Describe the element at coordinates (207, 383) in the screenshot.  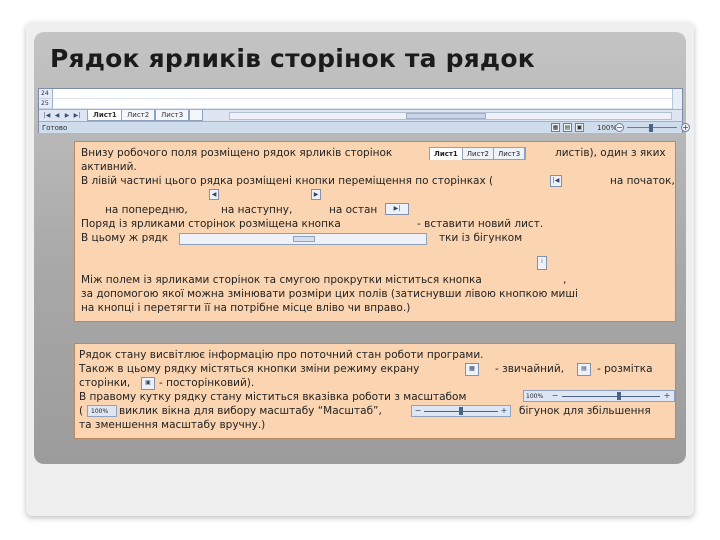
I see `text-line: - посторінковий).` at that location.